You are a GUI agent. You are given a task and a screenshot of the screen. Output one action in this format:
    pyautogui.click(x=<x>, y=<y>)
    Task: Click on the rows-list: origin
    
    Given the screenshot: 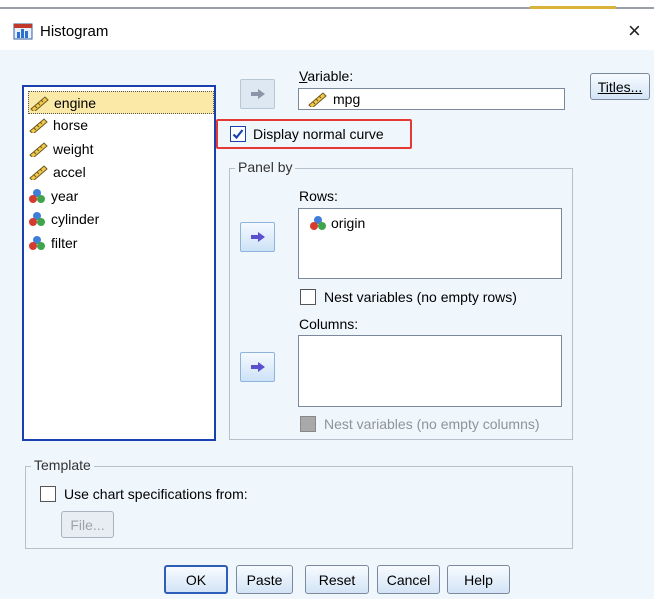 What is the action you would take?
    pyautogui.click(x=430, y=243)
    